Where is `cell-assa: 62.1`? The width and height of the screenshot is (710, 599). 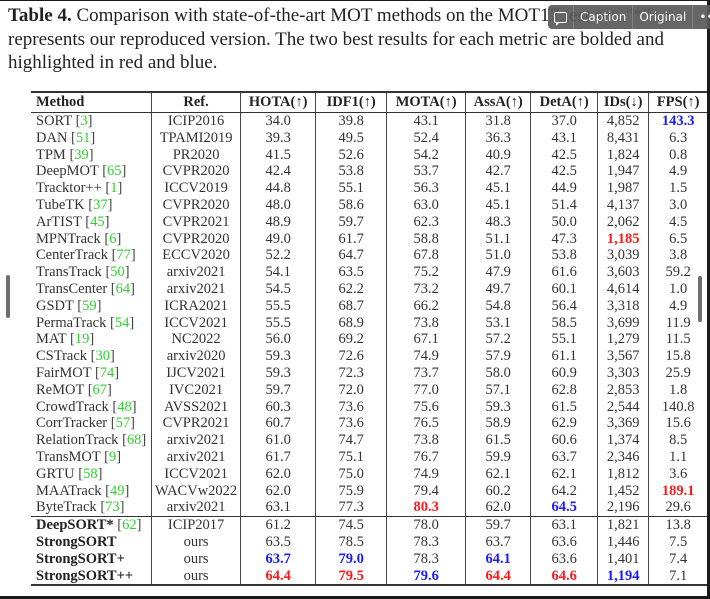
cell-assa: 62.1 is located at coordinates (498, 474).